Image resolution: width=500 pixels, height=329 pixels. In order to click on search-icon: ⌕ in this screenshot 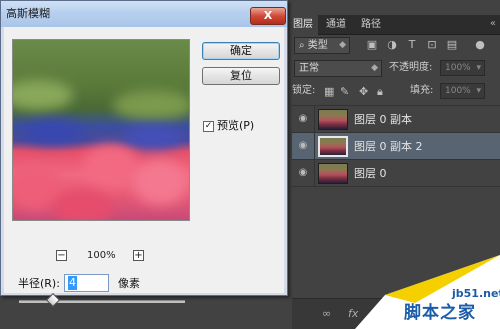, I will do `click(303, 45)`.